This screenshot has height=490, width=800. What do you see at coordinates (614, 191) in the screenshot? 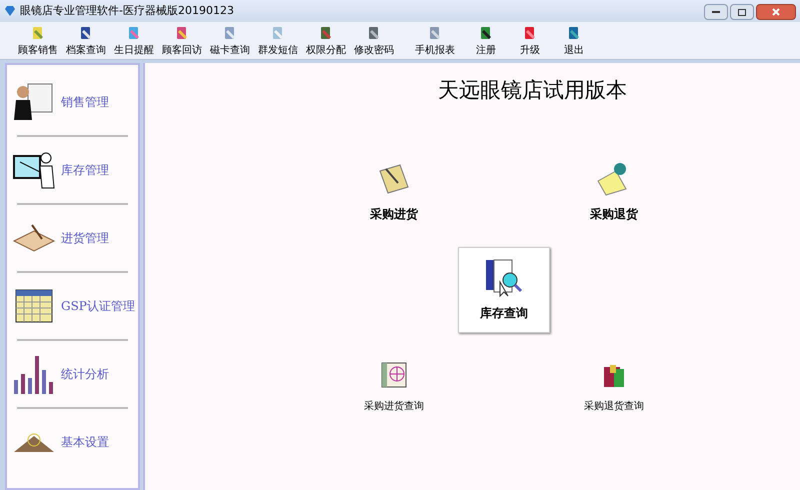
I see `action-button: 采购退货` at bounding box center [614, 191].